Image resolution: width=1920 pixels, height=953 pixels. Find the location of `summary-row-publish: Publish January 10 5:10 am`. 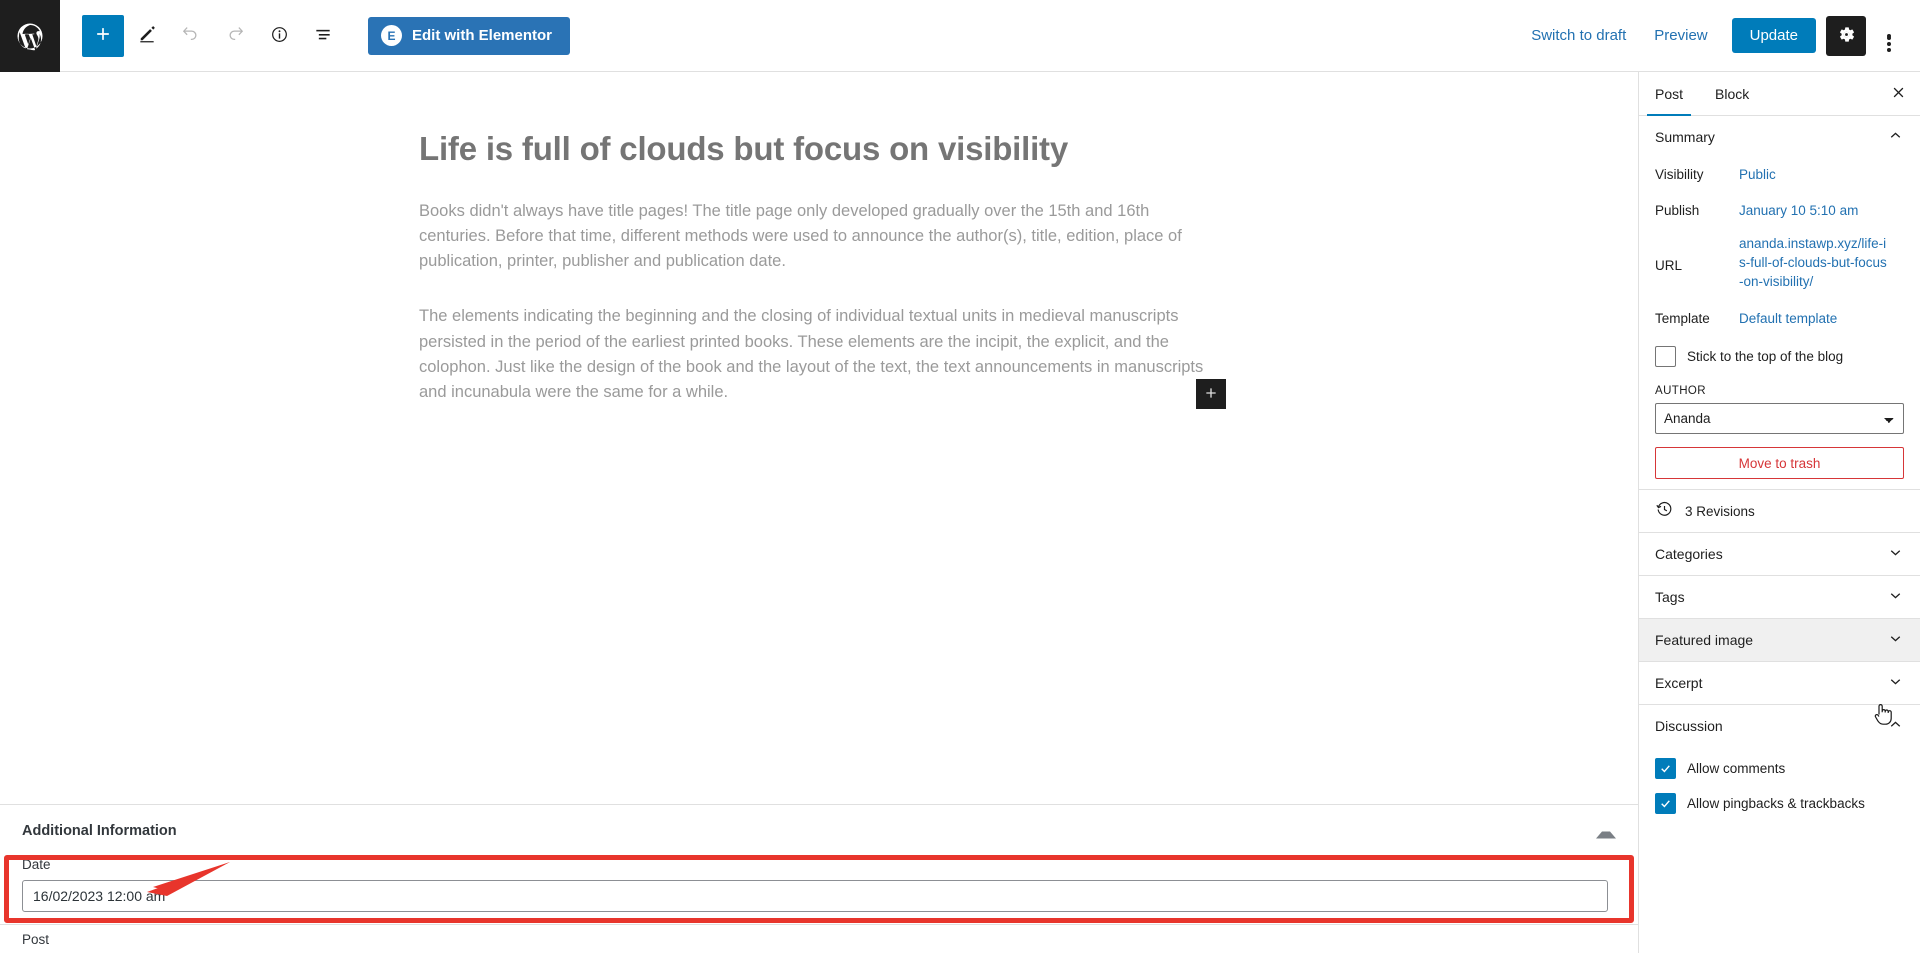

summary-row-publish: Publish January 10 5:10 am is located at coordinates (1779, 212).